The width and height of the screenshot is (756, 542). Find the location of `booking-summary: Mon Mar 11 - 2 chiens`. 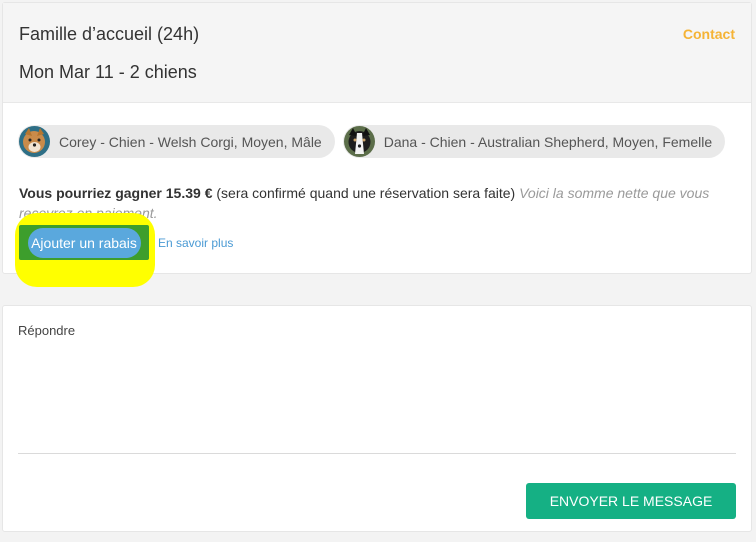

booking-summary: Mon Mar 11 - 2 chiens is located at coordinates (108, 72).